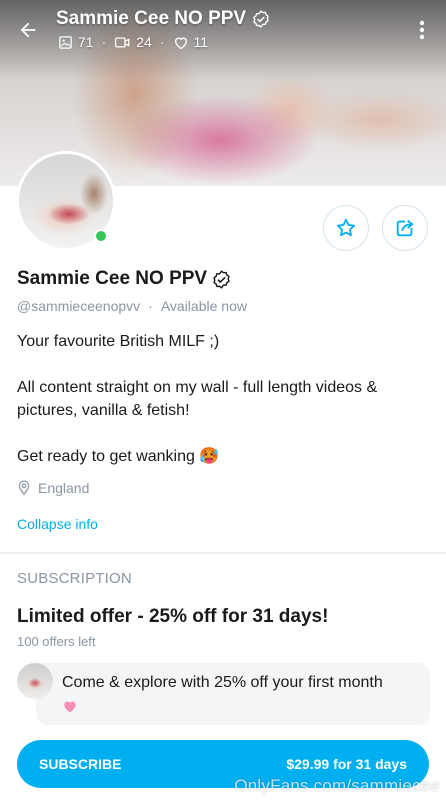 Image resolution: width=446 pixels, height=800 pixels. Describe the element at coordinates (35, 681) in the screenshot. I see `message-avatar` at that location.